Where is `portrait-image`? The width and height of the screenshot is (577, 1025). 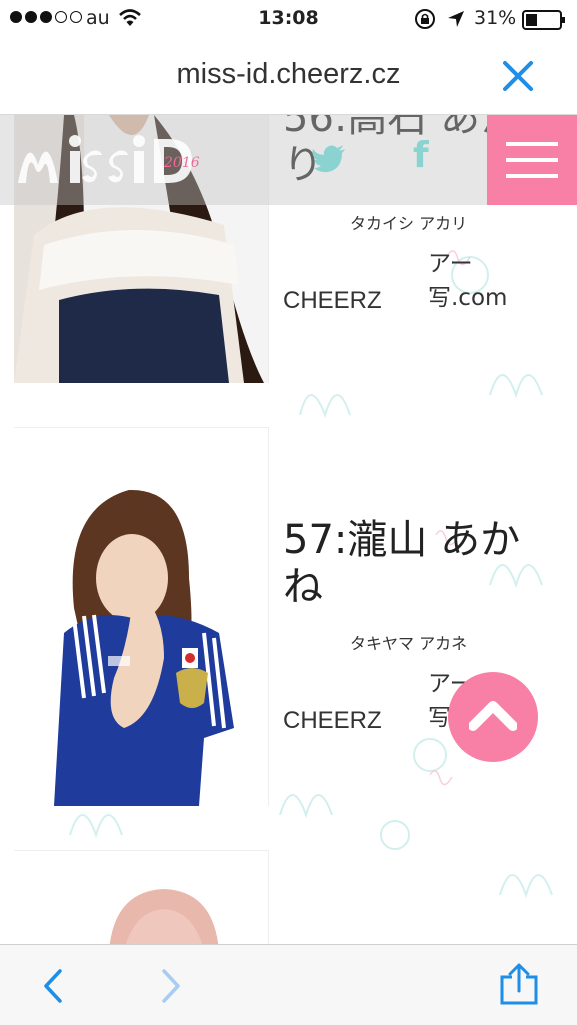 portrait-image is located at coordinates (141, 897).